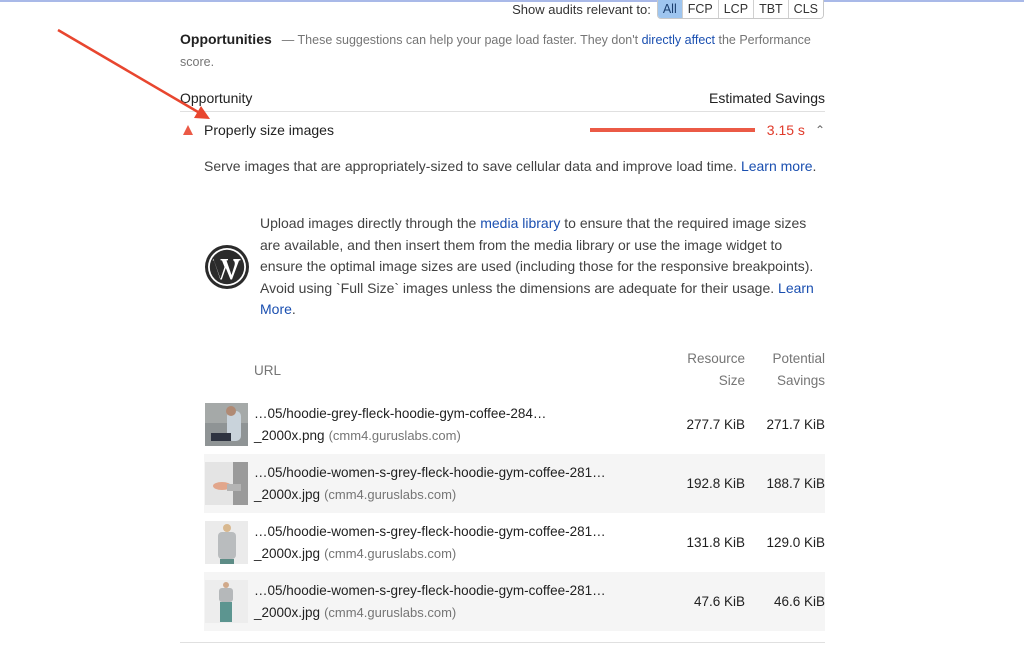 Image resolution: width=1024 pixels, height=646 pixels. What do you see at coordinates (502, 130) in the screenshot?
I see `audit-properly-size-images: Properly size images 3.15 s ⌃` at bounding box center [502, 130].